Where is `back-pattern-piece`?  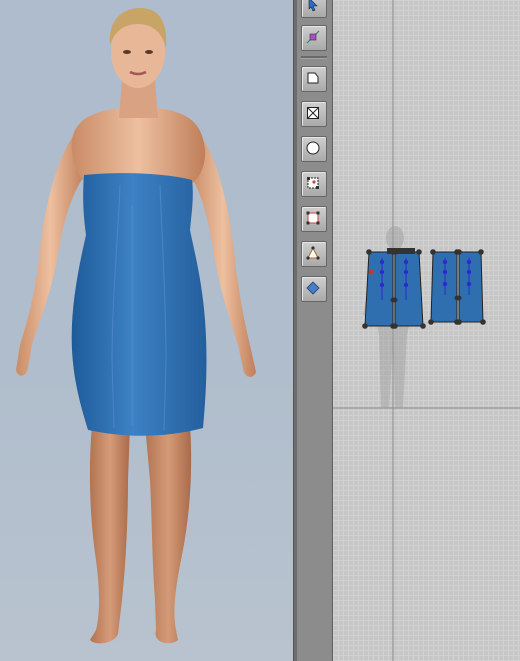 back-pattern-piece is located at coordinates (457, 287).